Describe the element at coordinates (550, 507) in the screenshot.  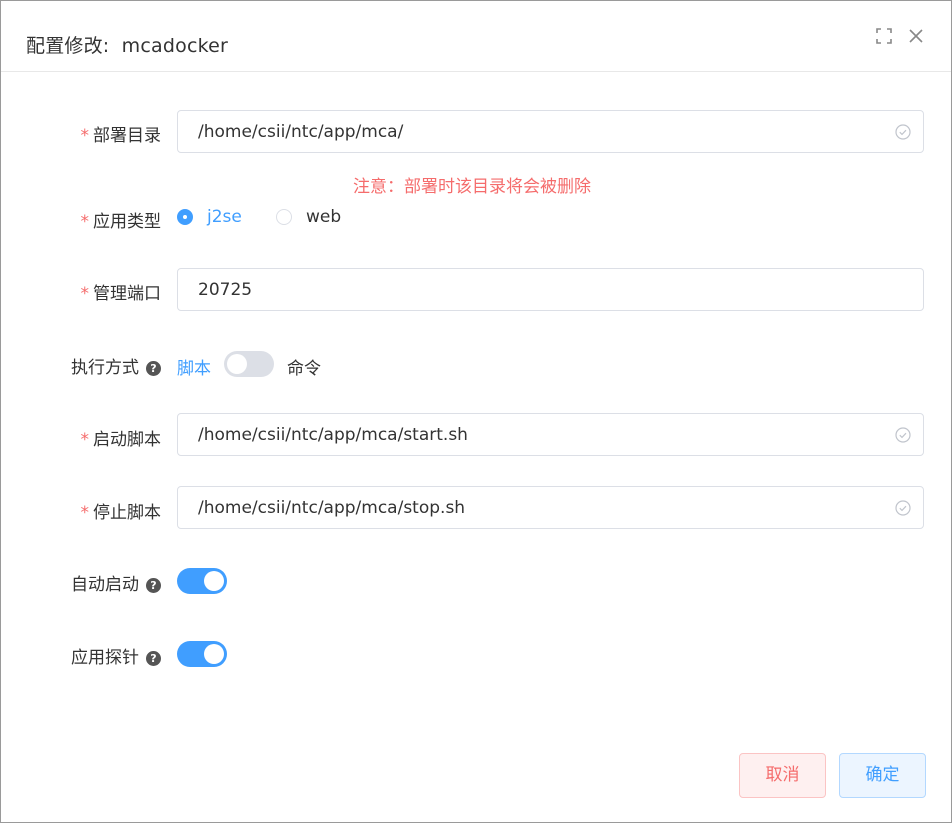
I see `stop-script-input: /home/csii/ntc/app/mca/stop.sh` at that location.